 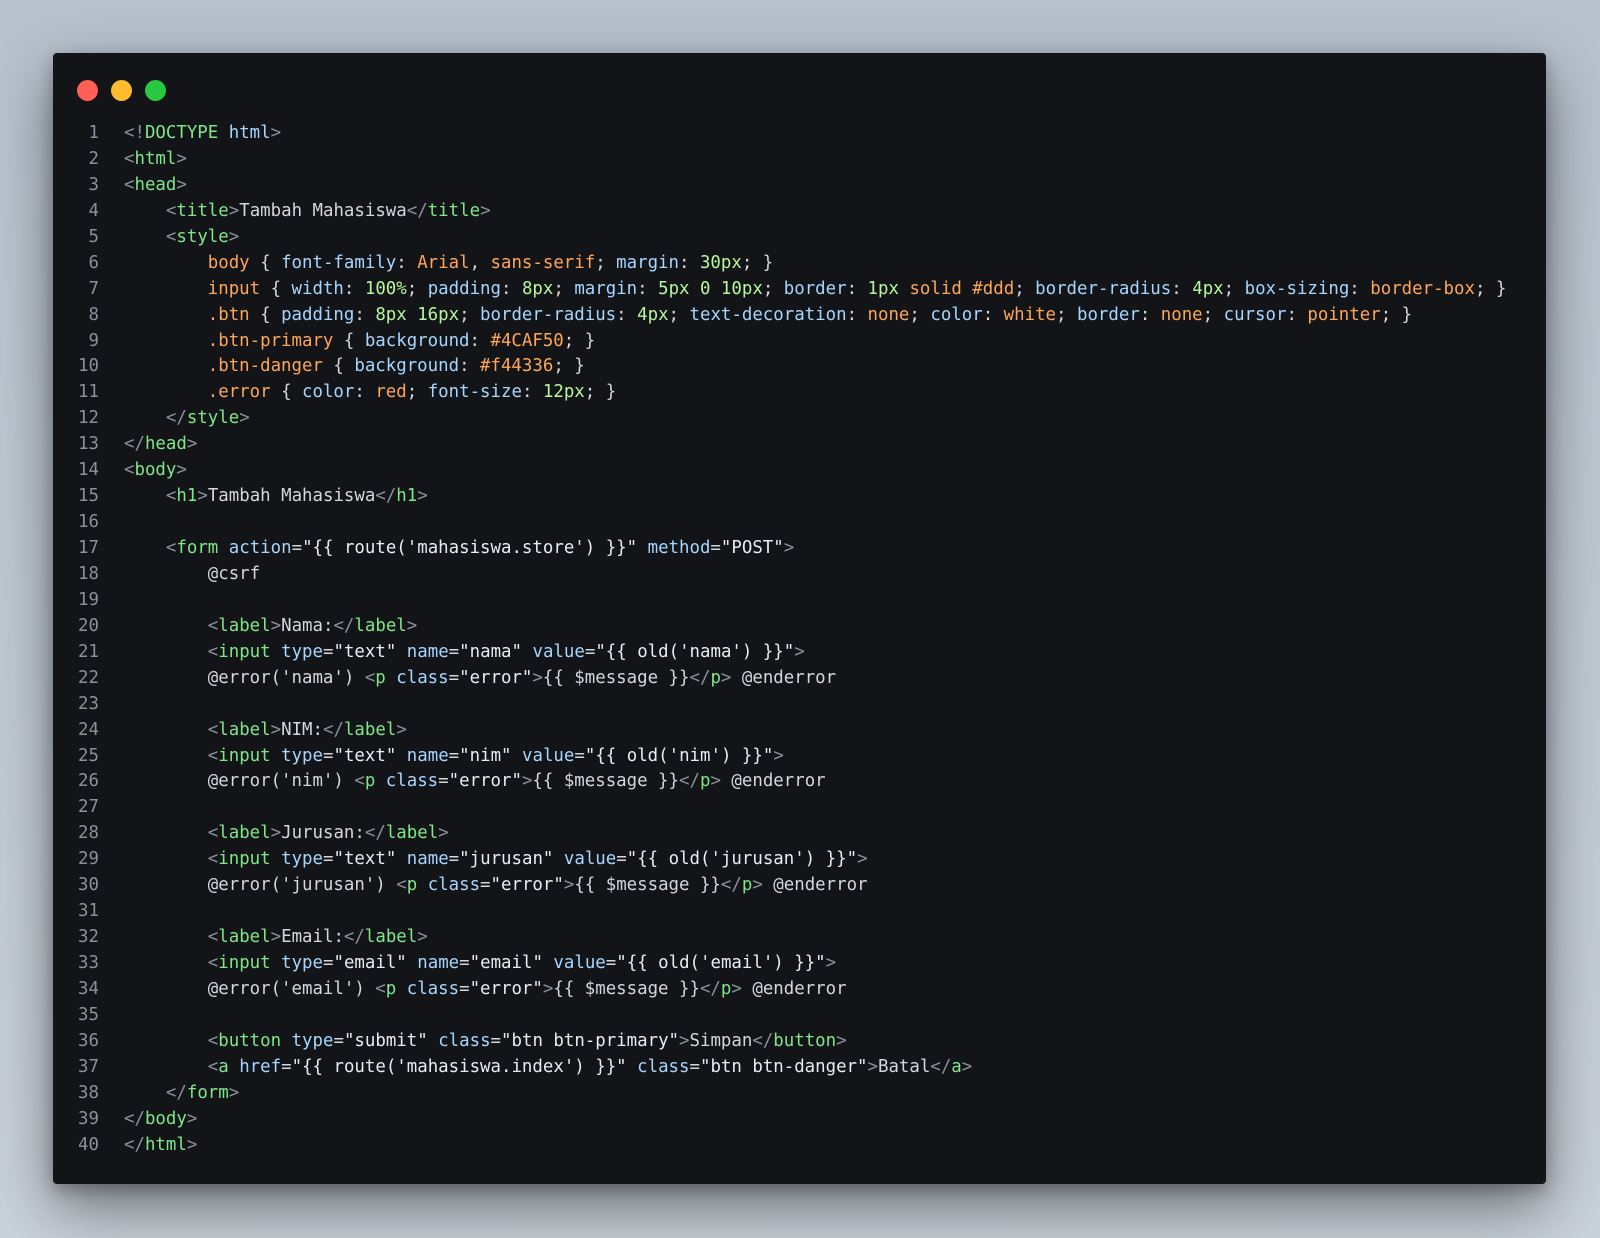 I want to click on code-token: color, so click(x=956, y=314).